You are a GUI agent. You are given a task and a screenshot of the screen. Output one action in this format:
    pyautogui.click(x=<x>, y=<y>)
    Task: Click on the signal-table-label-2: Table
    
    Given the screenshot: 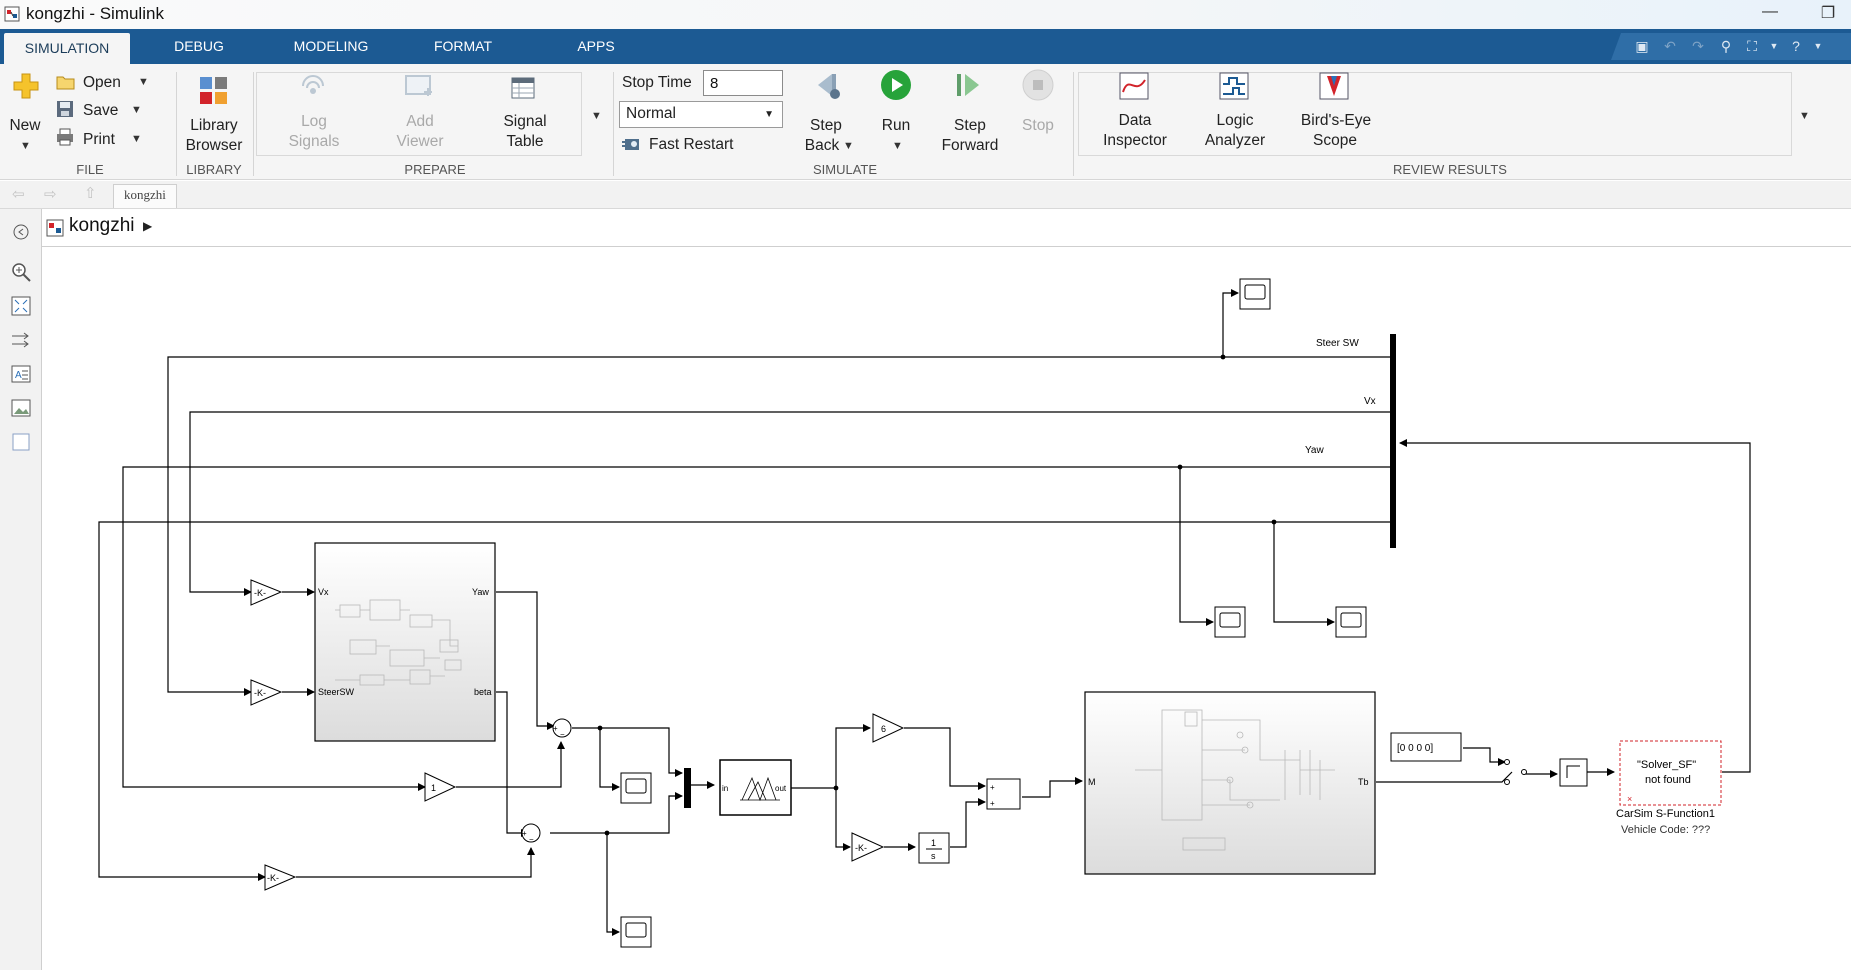 What is the action you would take?
    pyautogui.click(x=525, y=141)
    